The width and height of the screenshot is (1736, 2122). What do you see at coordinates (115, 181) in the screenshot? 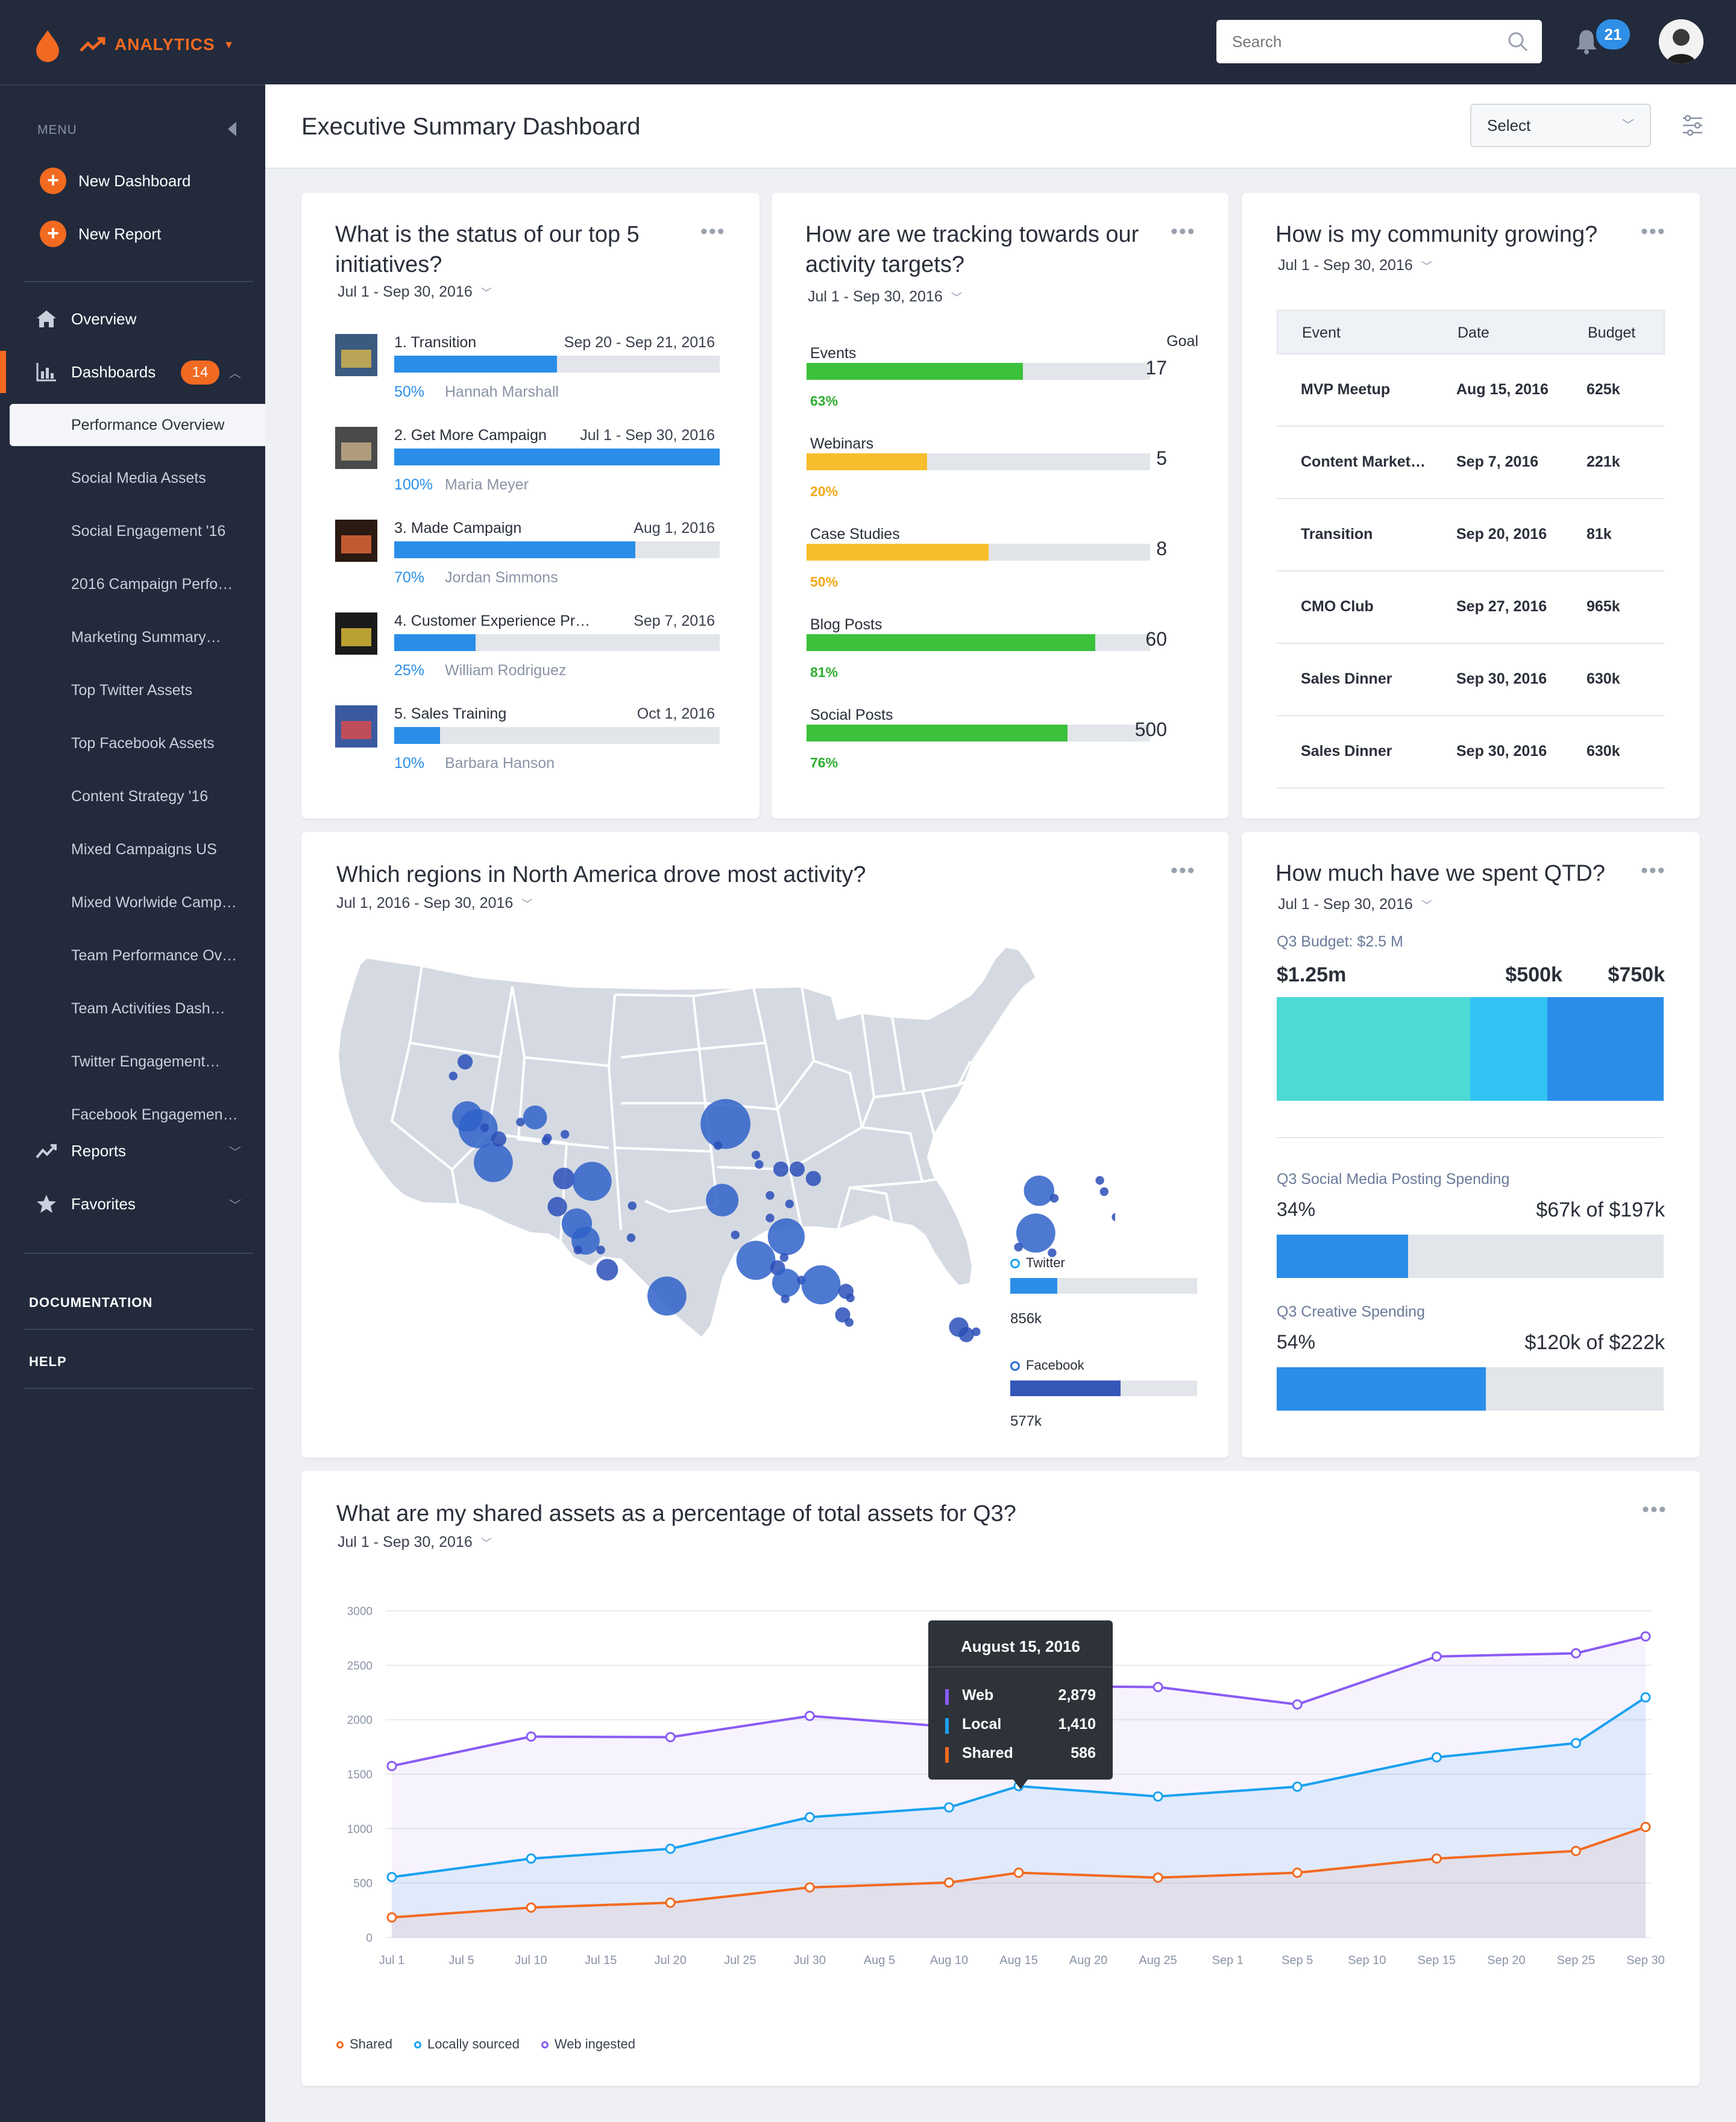
I see `new-dashboard-button: + New Dashboard` at bounding box center [115, 181].